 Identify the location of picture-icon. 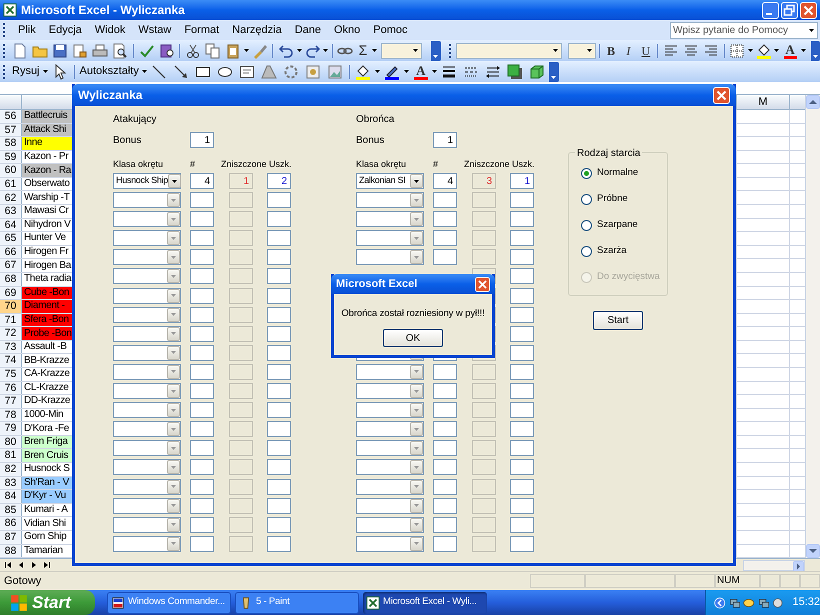
(335, 72).